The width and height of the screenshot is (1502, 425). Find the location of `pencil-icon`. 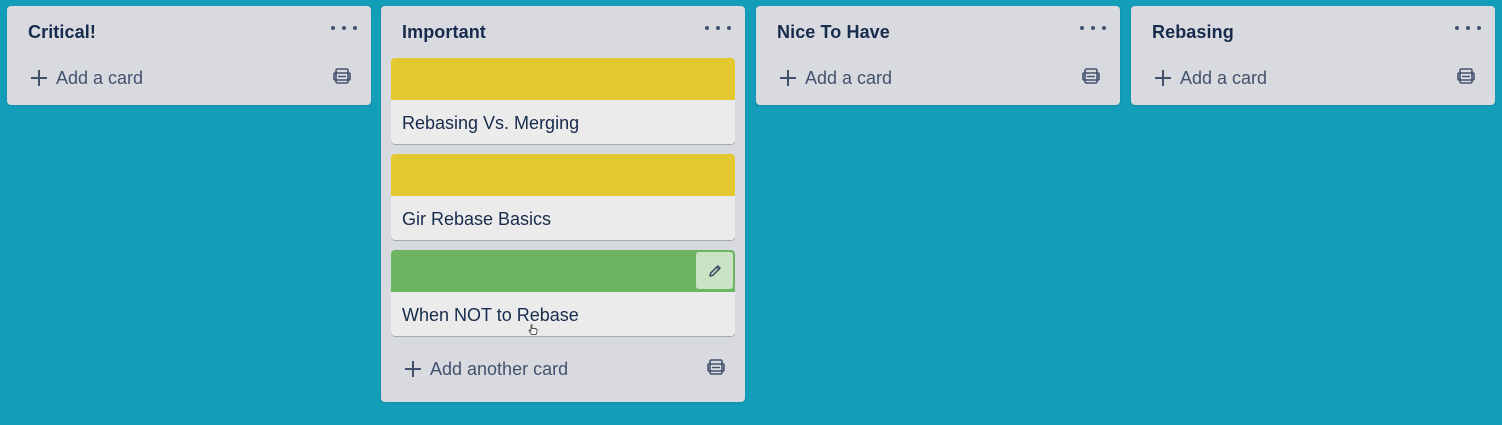

pencil-icon is located at coordinates (714, 270).